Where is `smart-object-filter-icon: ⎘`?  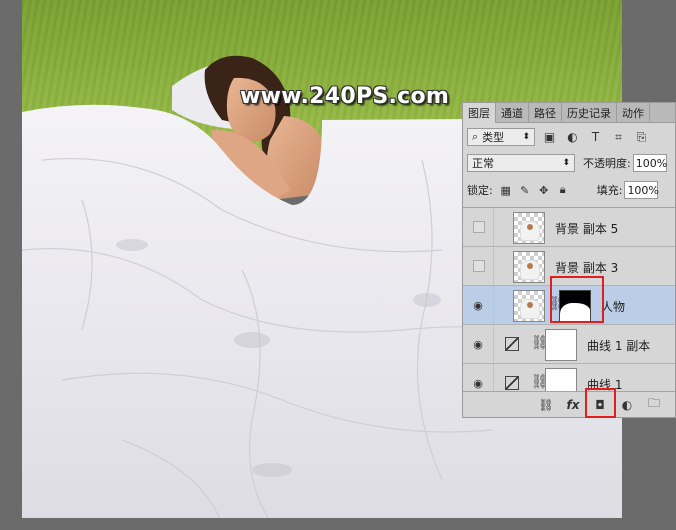
smart-object-filter-icon: ⎘ is located at coordinates (641, 137).